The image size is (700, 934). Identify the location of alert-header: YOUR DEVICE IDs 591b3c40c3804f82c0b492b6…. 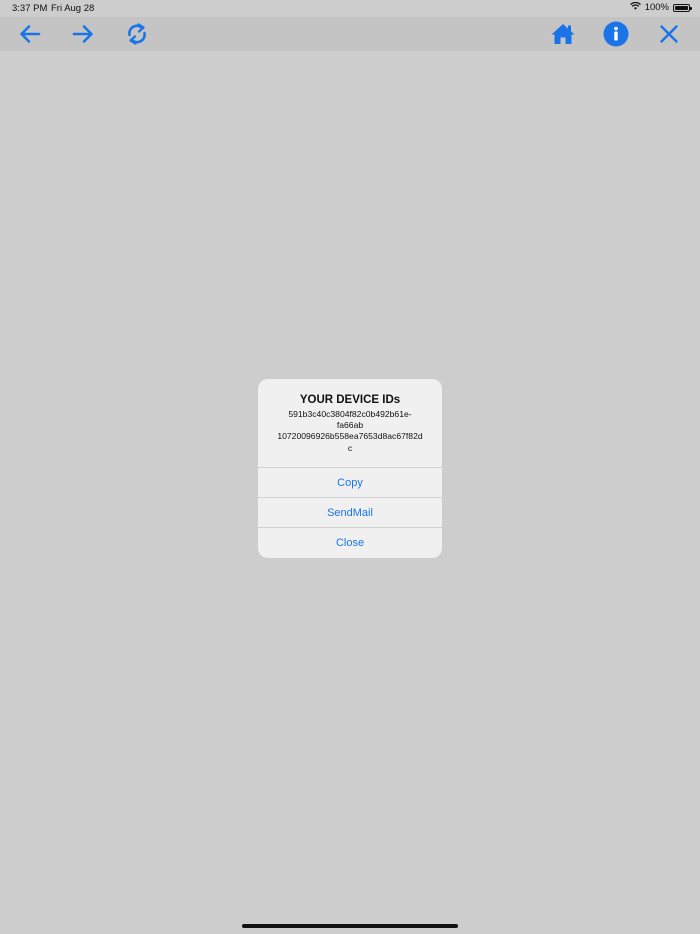
(350, 423).